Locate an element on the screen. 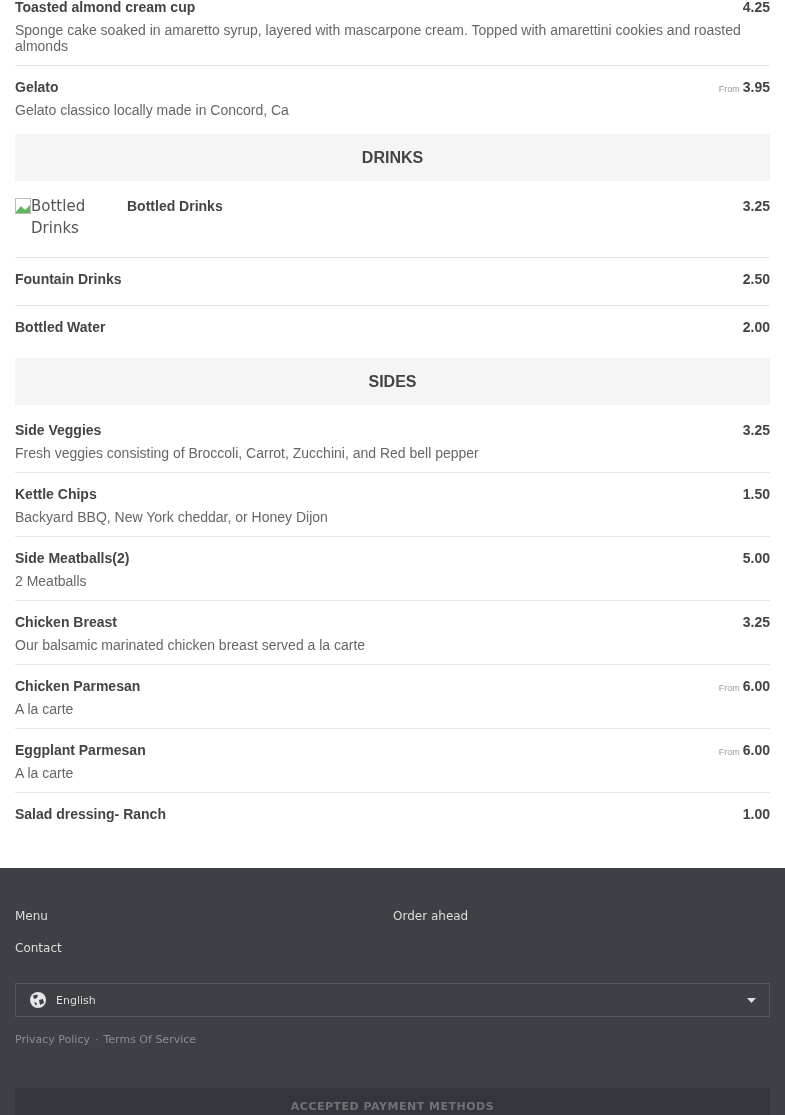  broken-image-icon is located at coordinates (23, 206).